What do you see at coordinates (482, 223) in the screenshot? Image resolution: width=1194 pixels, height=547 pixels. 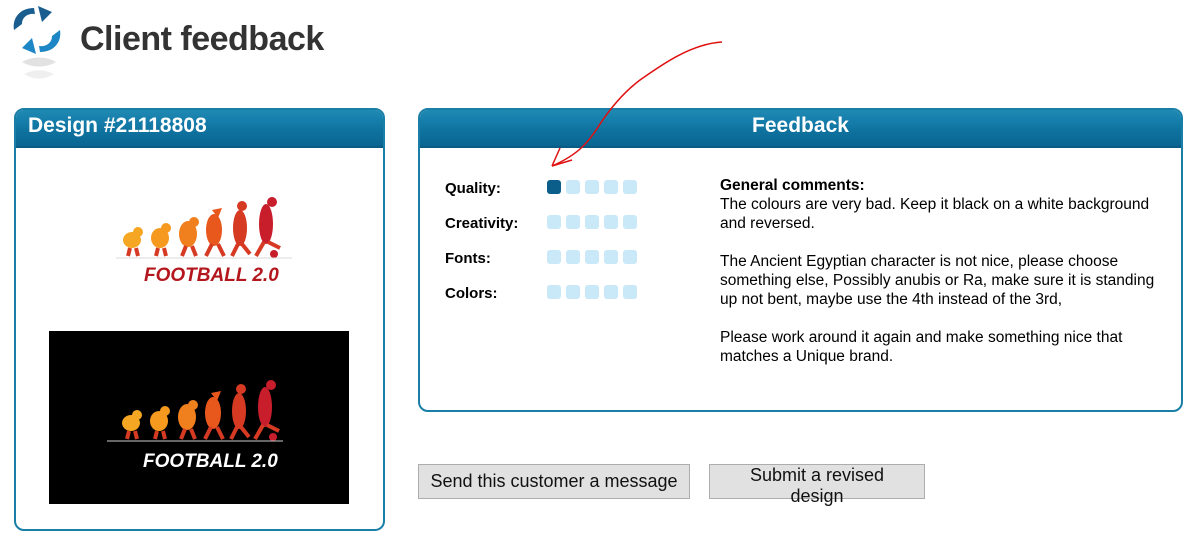 I see `rating-label: Creativity:` at bounding box center [482, 223].